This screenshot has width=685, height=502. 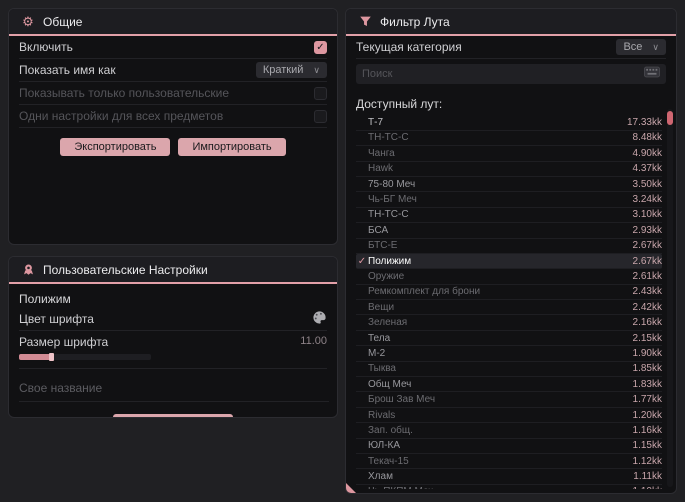 What do you see at coordinates (509, 477) in the screenshot?
I see `list-item: Хлам 1.11kk` at bounding box center [509, 477].